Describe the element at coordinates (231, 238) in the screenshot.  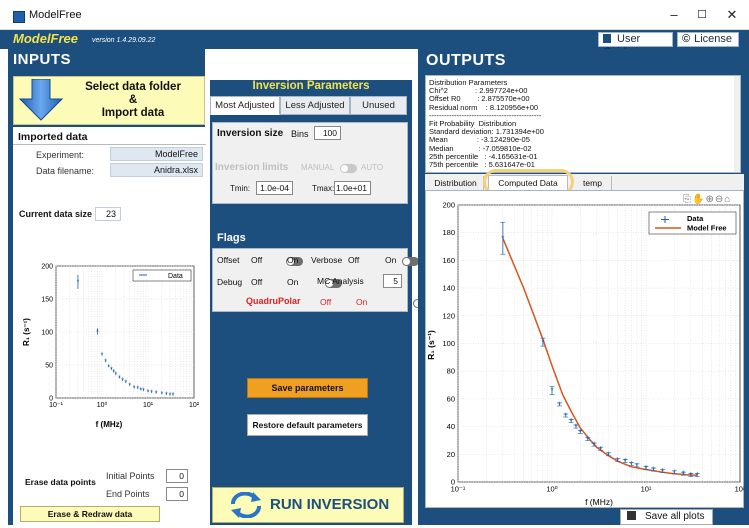
I see `flags-title: Flags` at that location.